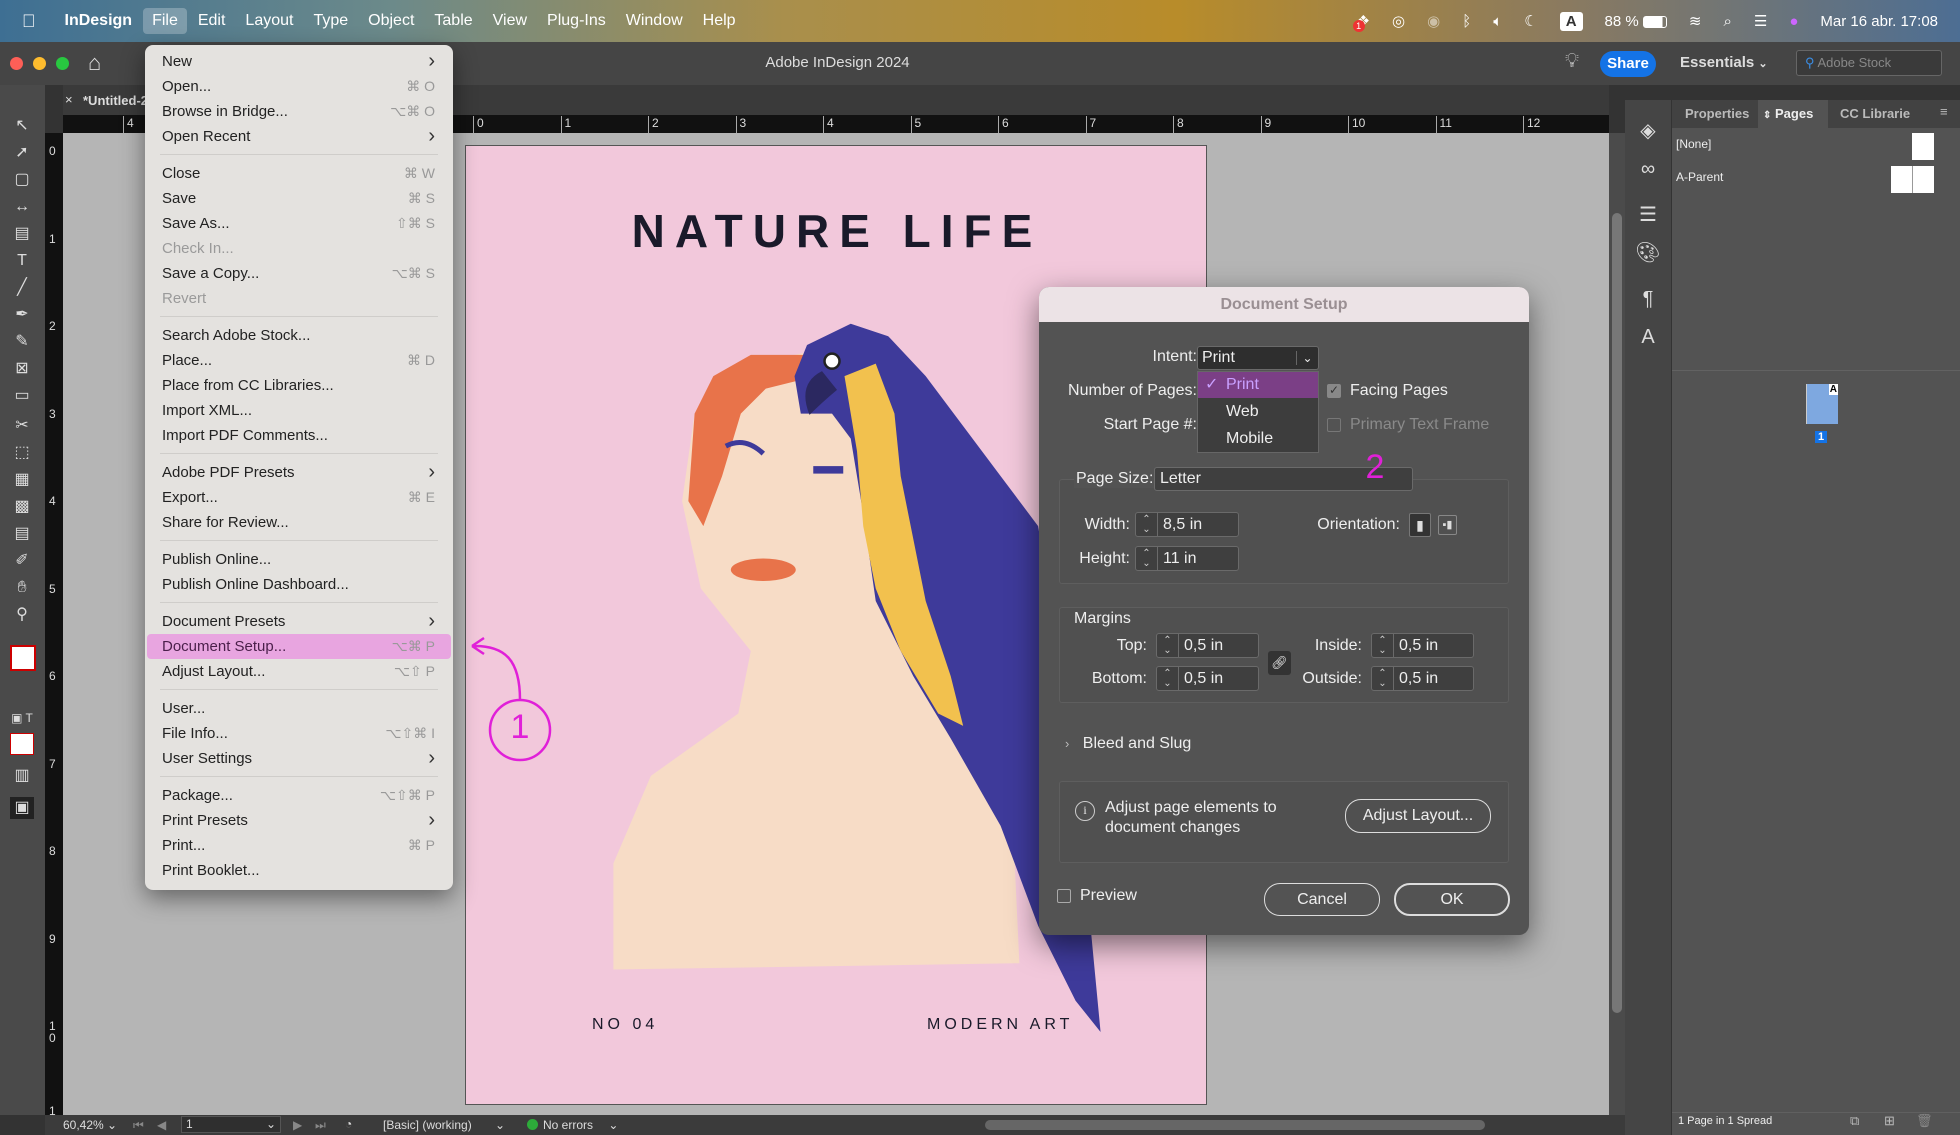 The height and width of the screenshot is (1135, 1960). Describe the element at coordinates (1398, 21) in the screenshot. I see `creative-cloud-icon: ◎` at that location.